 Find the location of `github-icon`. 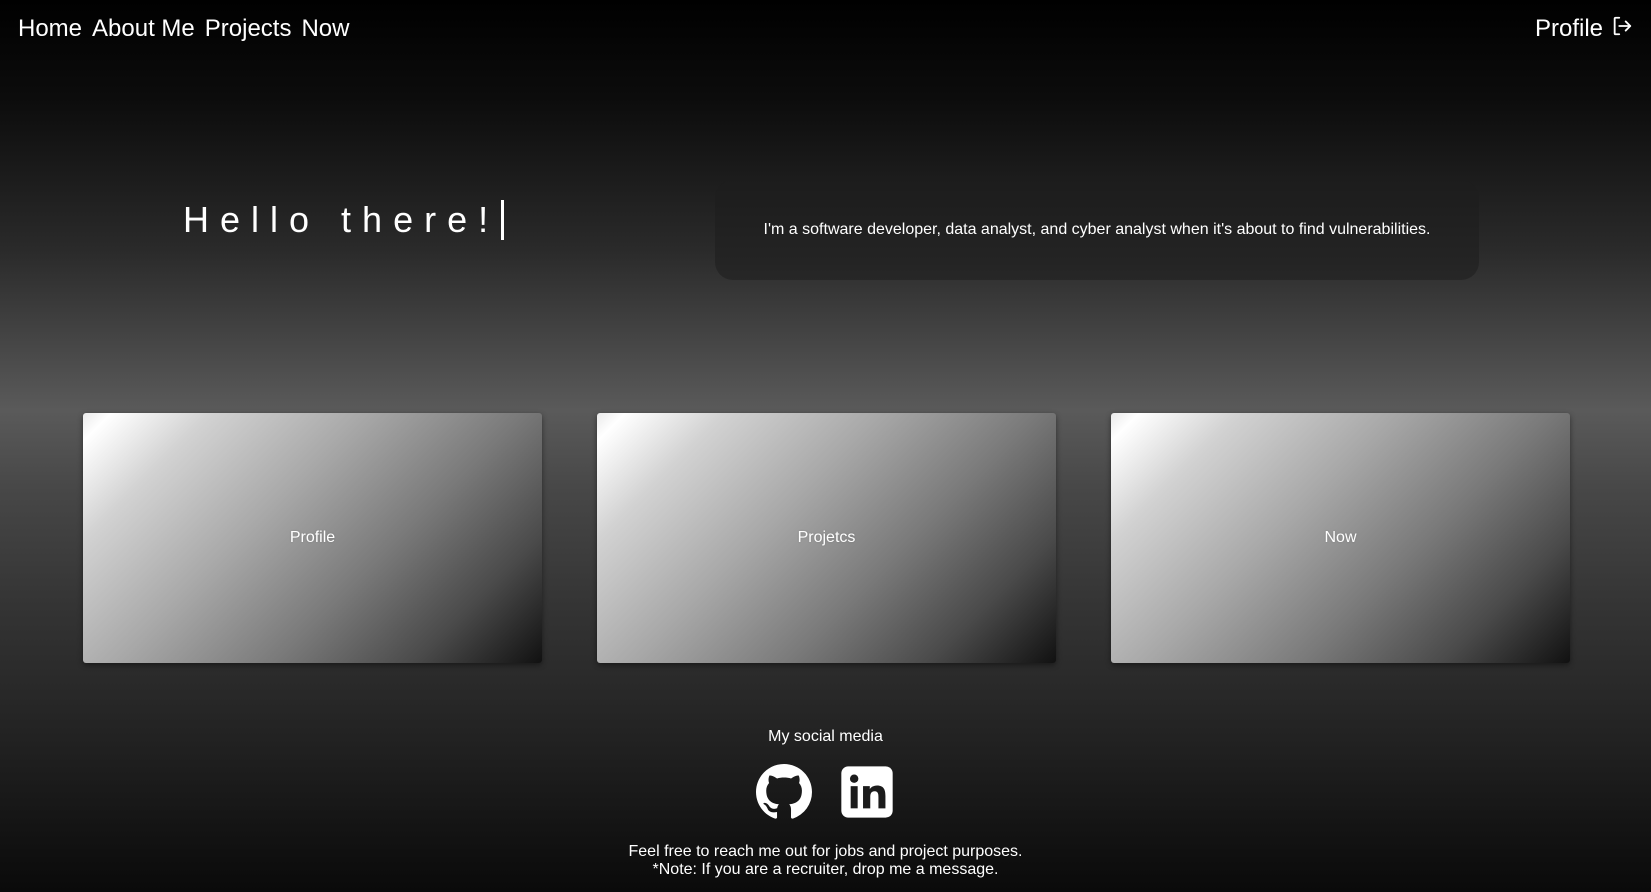

github-icon is located at coordinates (784, 792).